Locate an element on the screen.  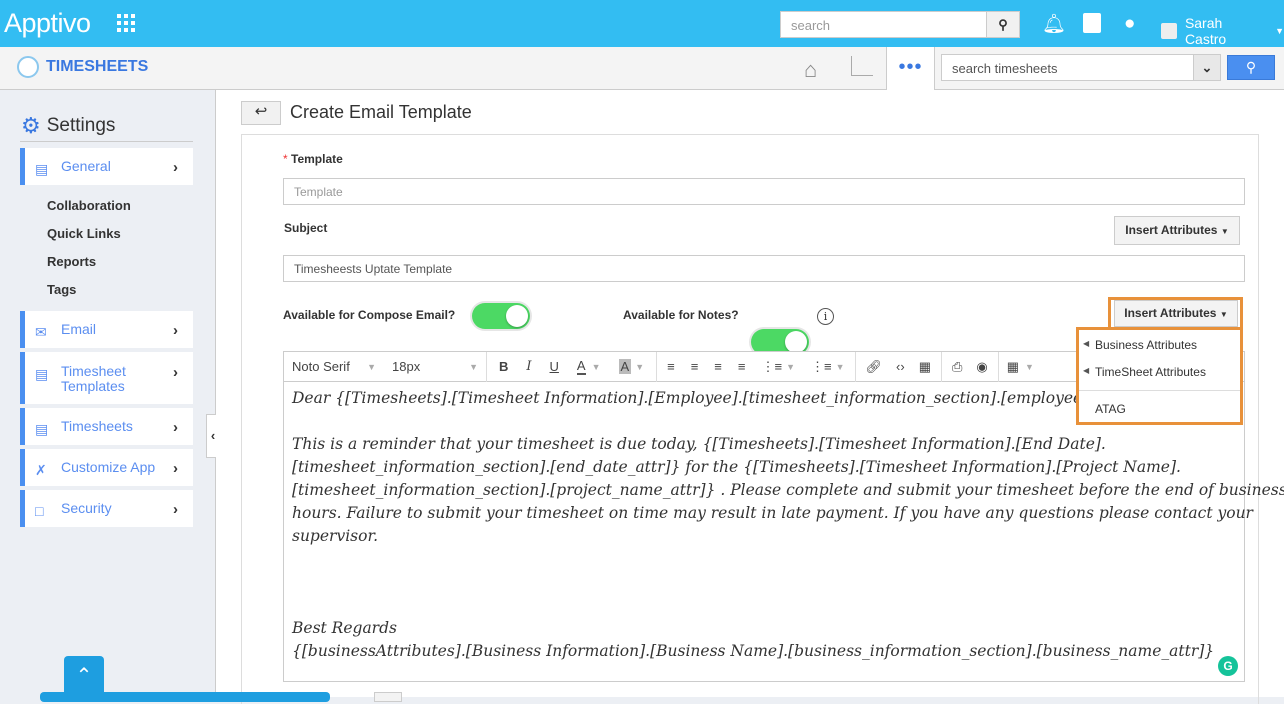
font-size-select: 18px ▼ is located at coordinates (435, 366).